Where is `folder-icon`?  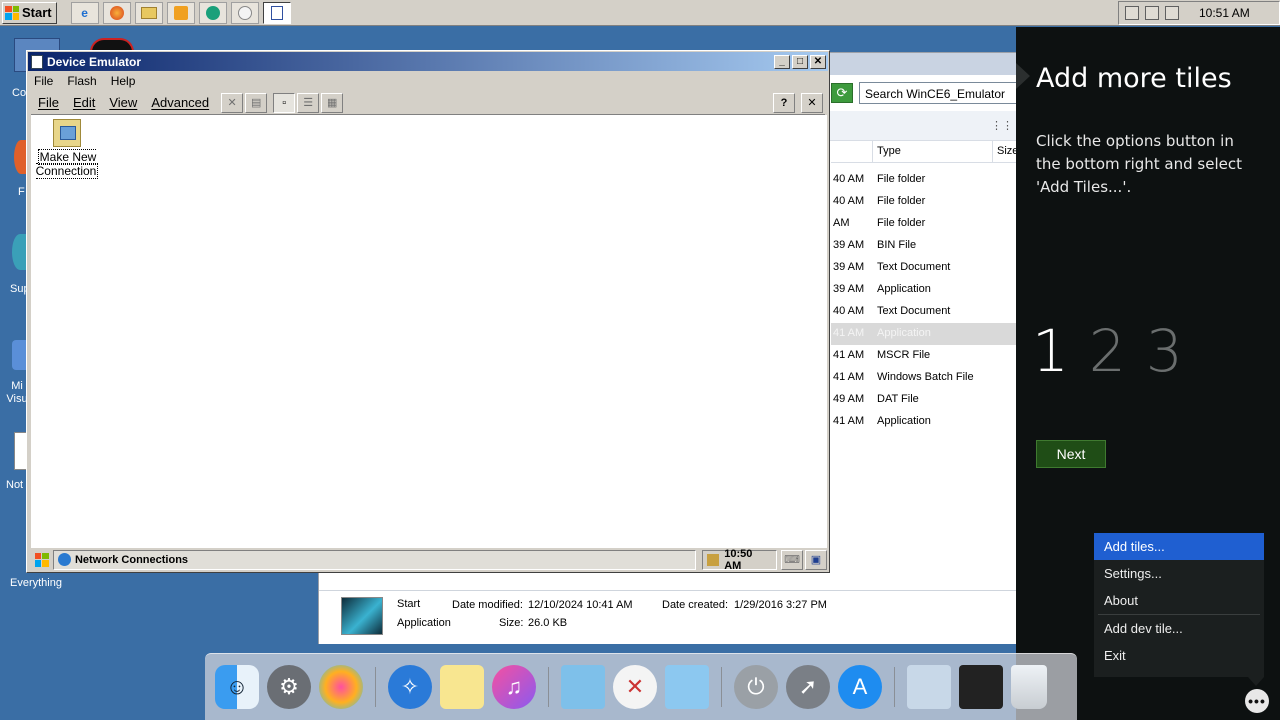 folder-icon is located at coordinates (583, 687).